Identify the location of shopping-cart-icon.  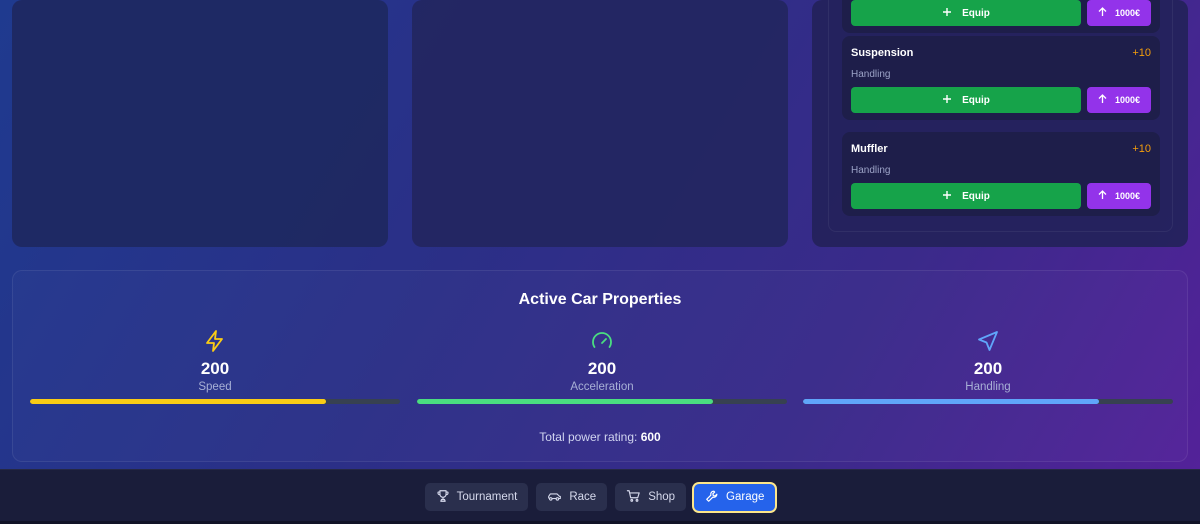
(633, 497).